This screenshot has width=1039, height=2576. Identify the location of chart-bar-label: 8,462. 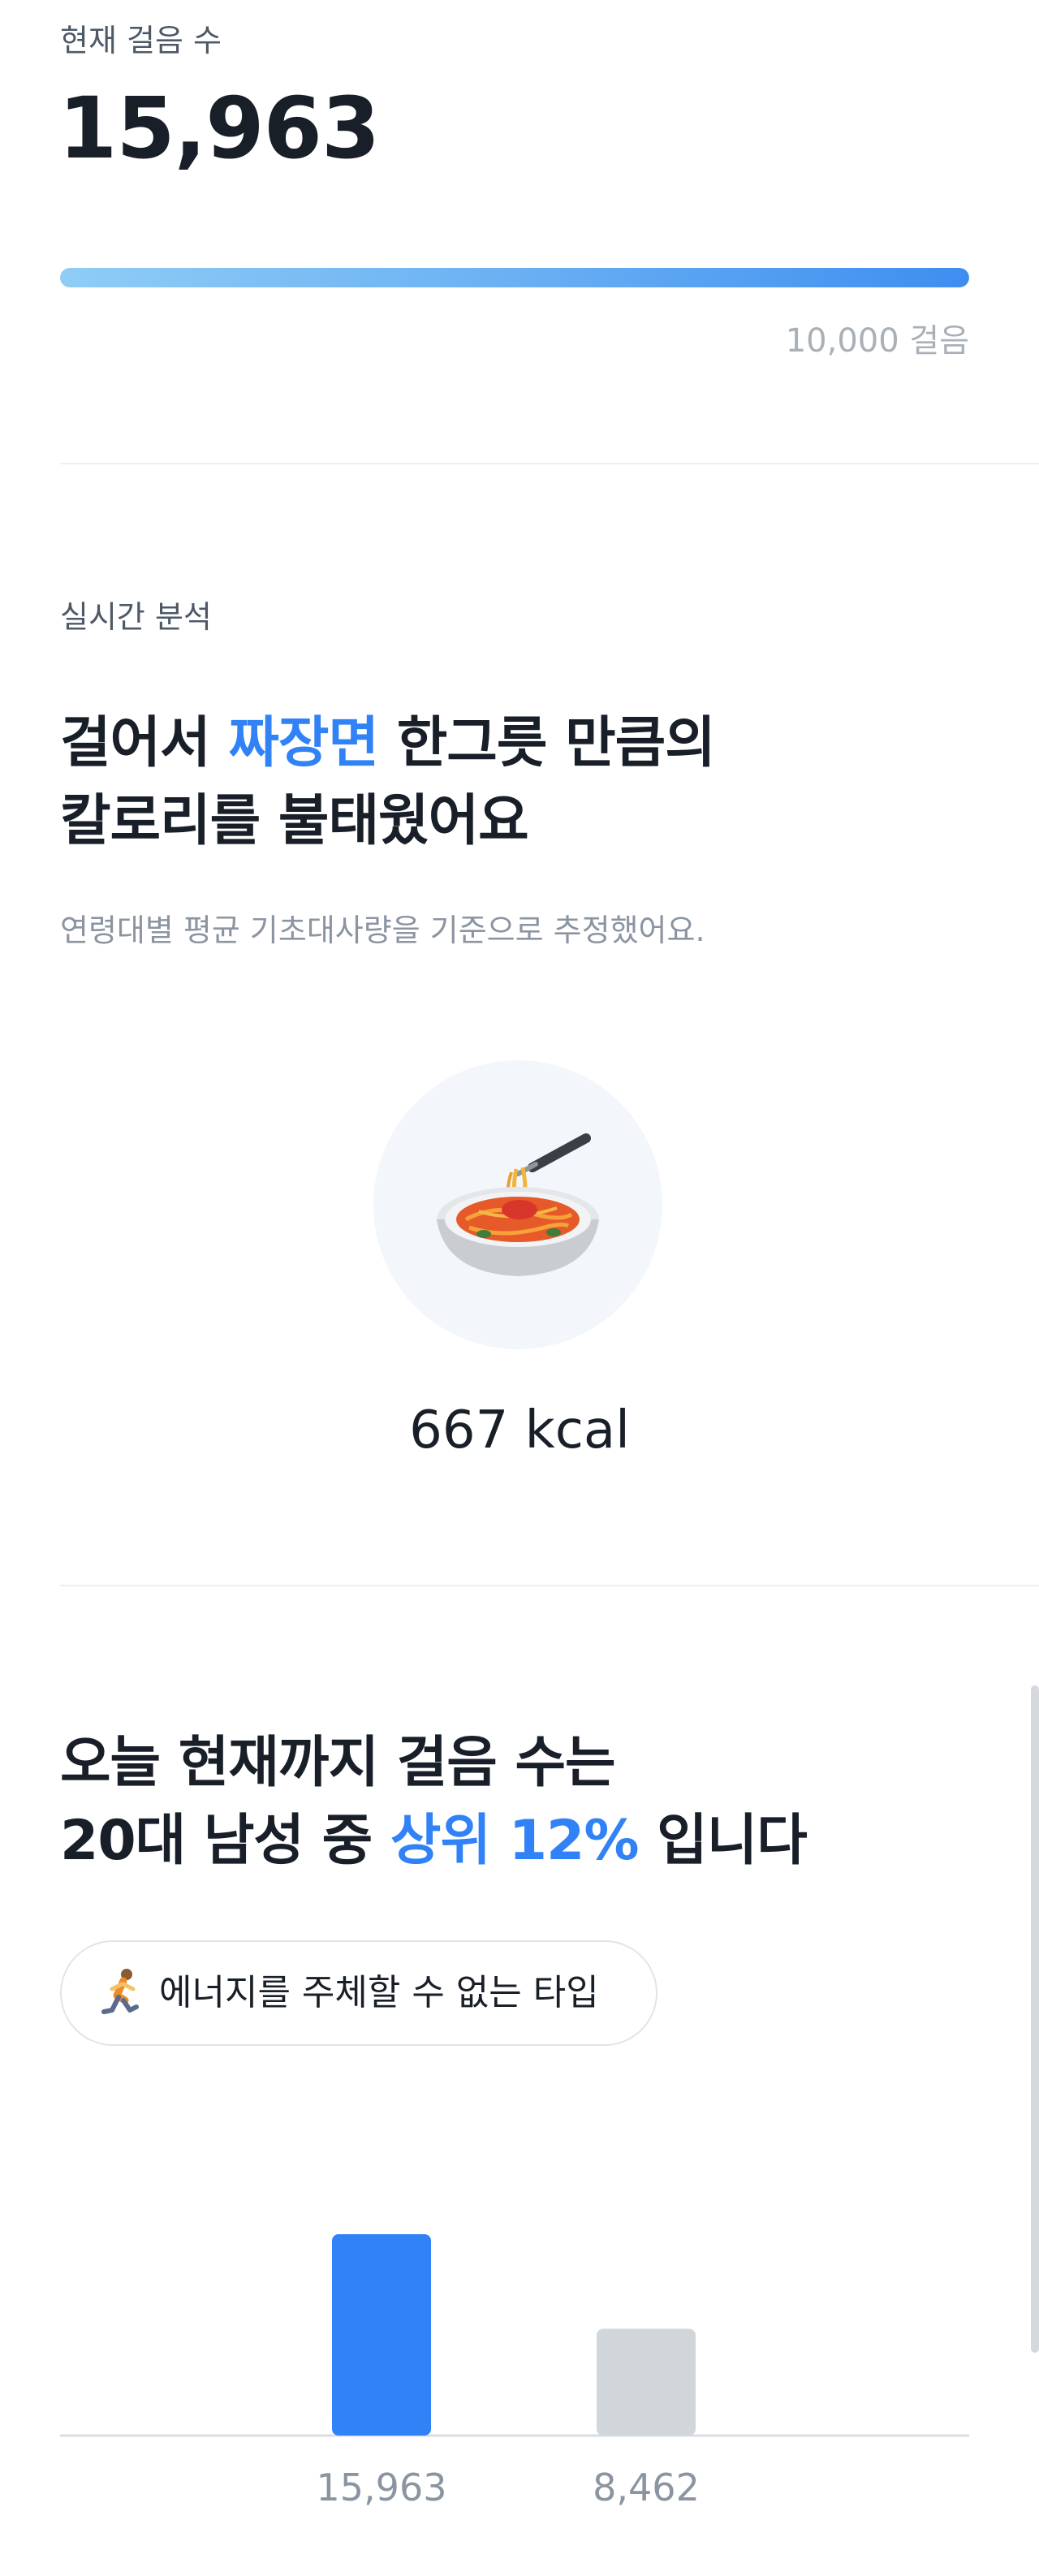
(646, 2487).